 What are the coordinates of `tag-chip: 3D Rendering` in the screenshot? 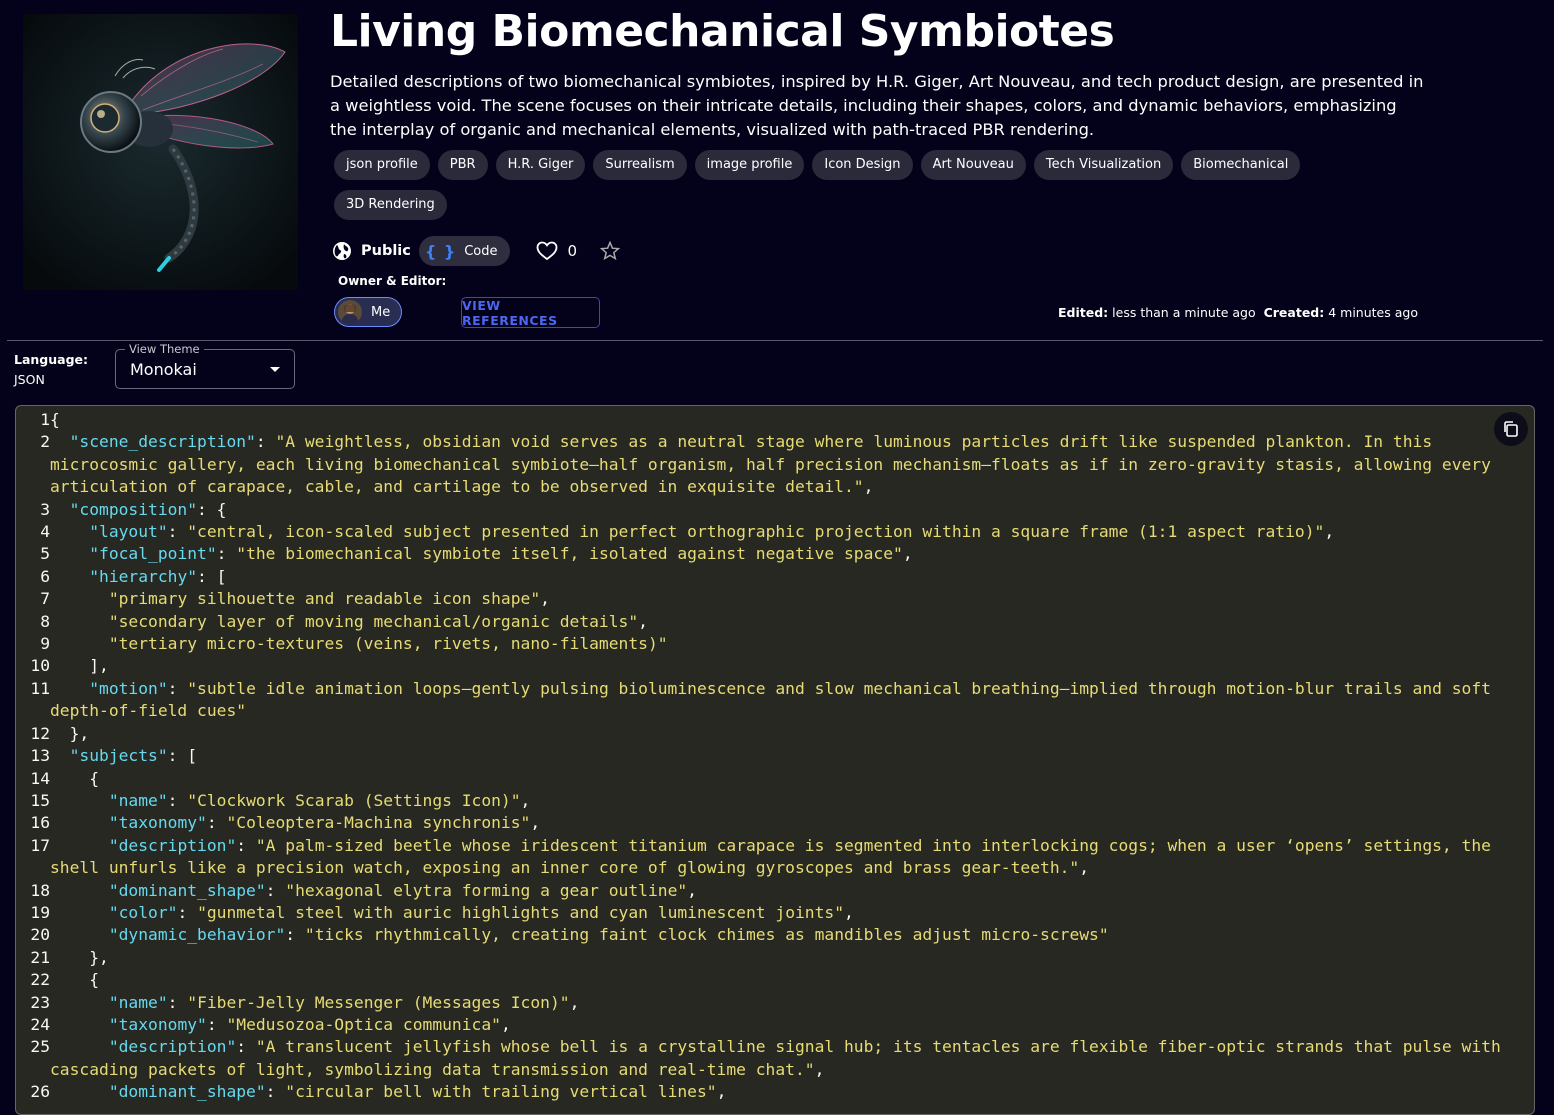 It's located at (390, 205).